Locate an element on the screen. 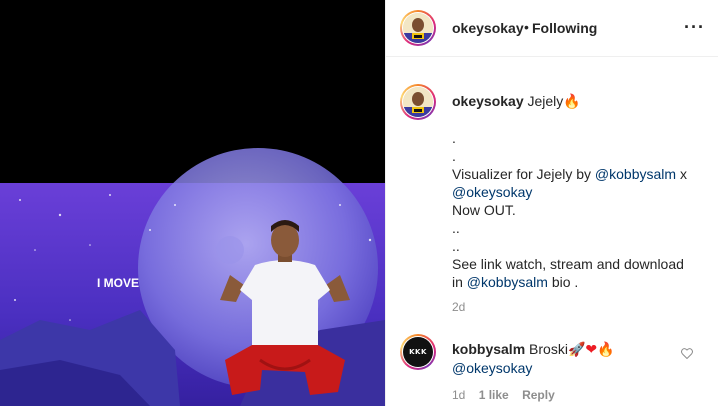 The height and width of the screenshot is (406, 718). more-dots-icon: ··· is located at coordinates (694, 27).